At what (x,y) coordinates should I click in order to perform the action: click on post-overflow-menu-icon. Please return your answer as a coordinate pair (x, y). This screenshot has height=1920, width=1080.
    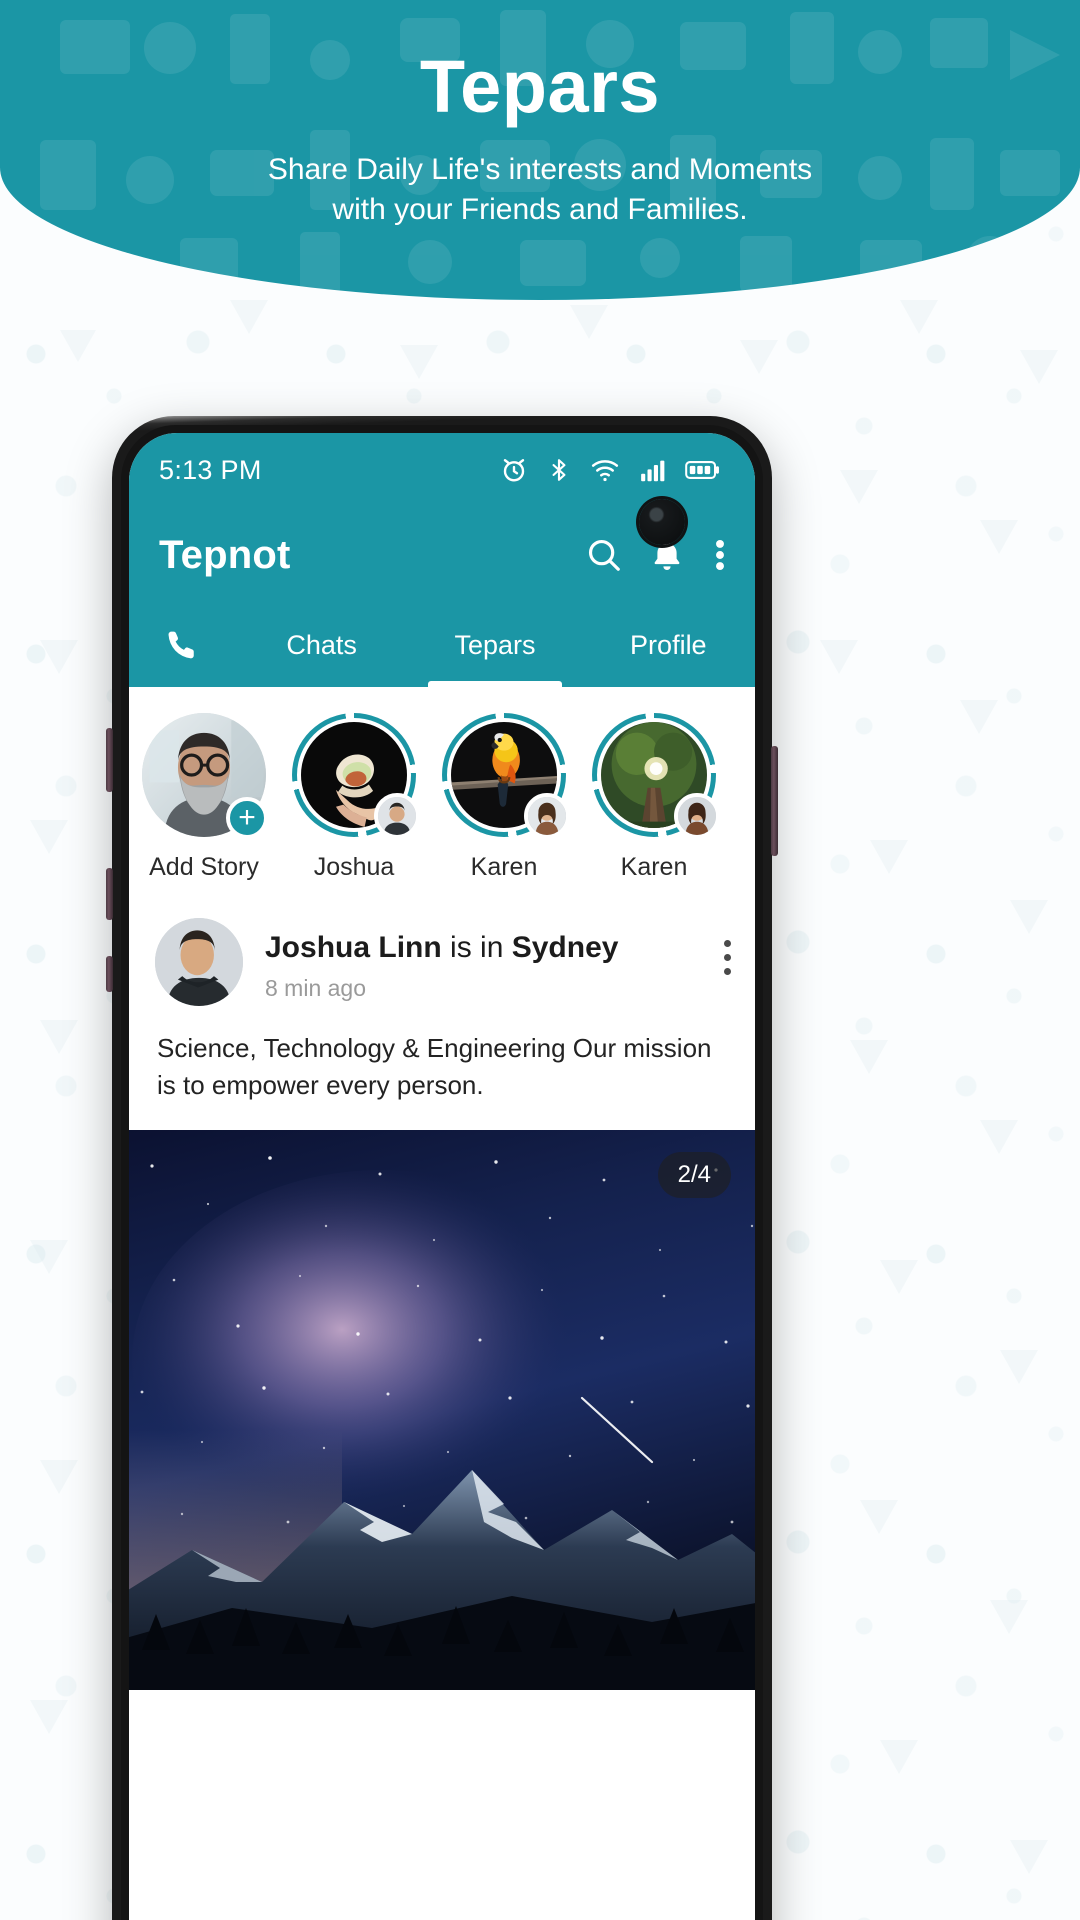
    Looking at the image, I should click on (727, 946).